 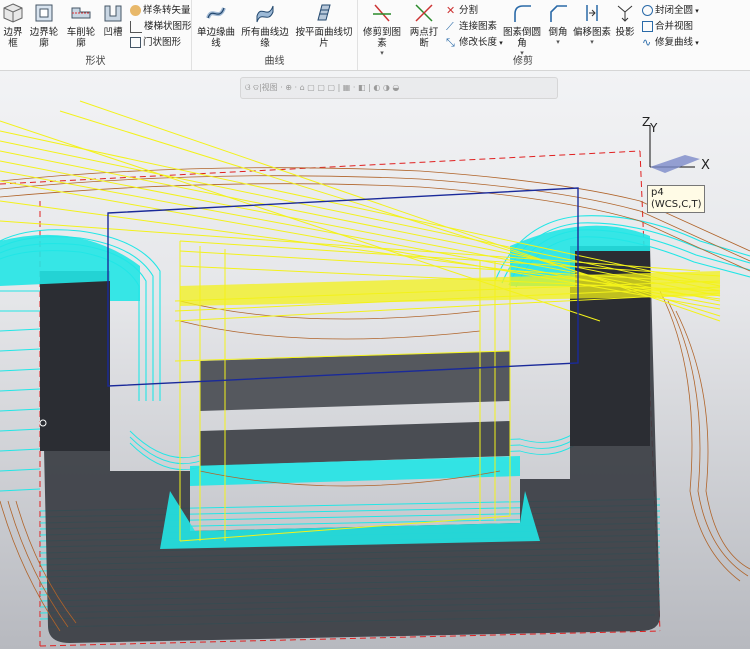 I want to click on view-toolbar: ଓ ଡ|视图 · ⊕ · ⌂ ▢ ▢ ▢ | ▦ · ◧ | ◐ ◑ ◒, so click(x=399, y=88).